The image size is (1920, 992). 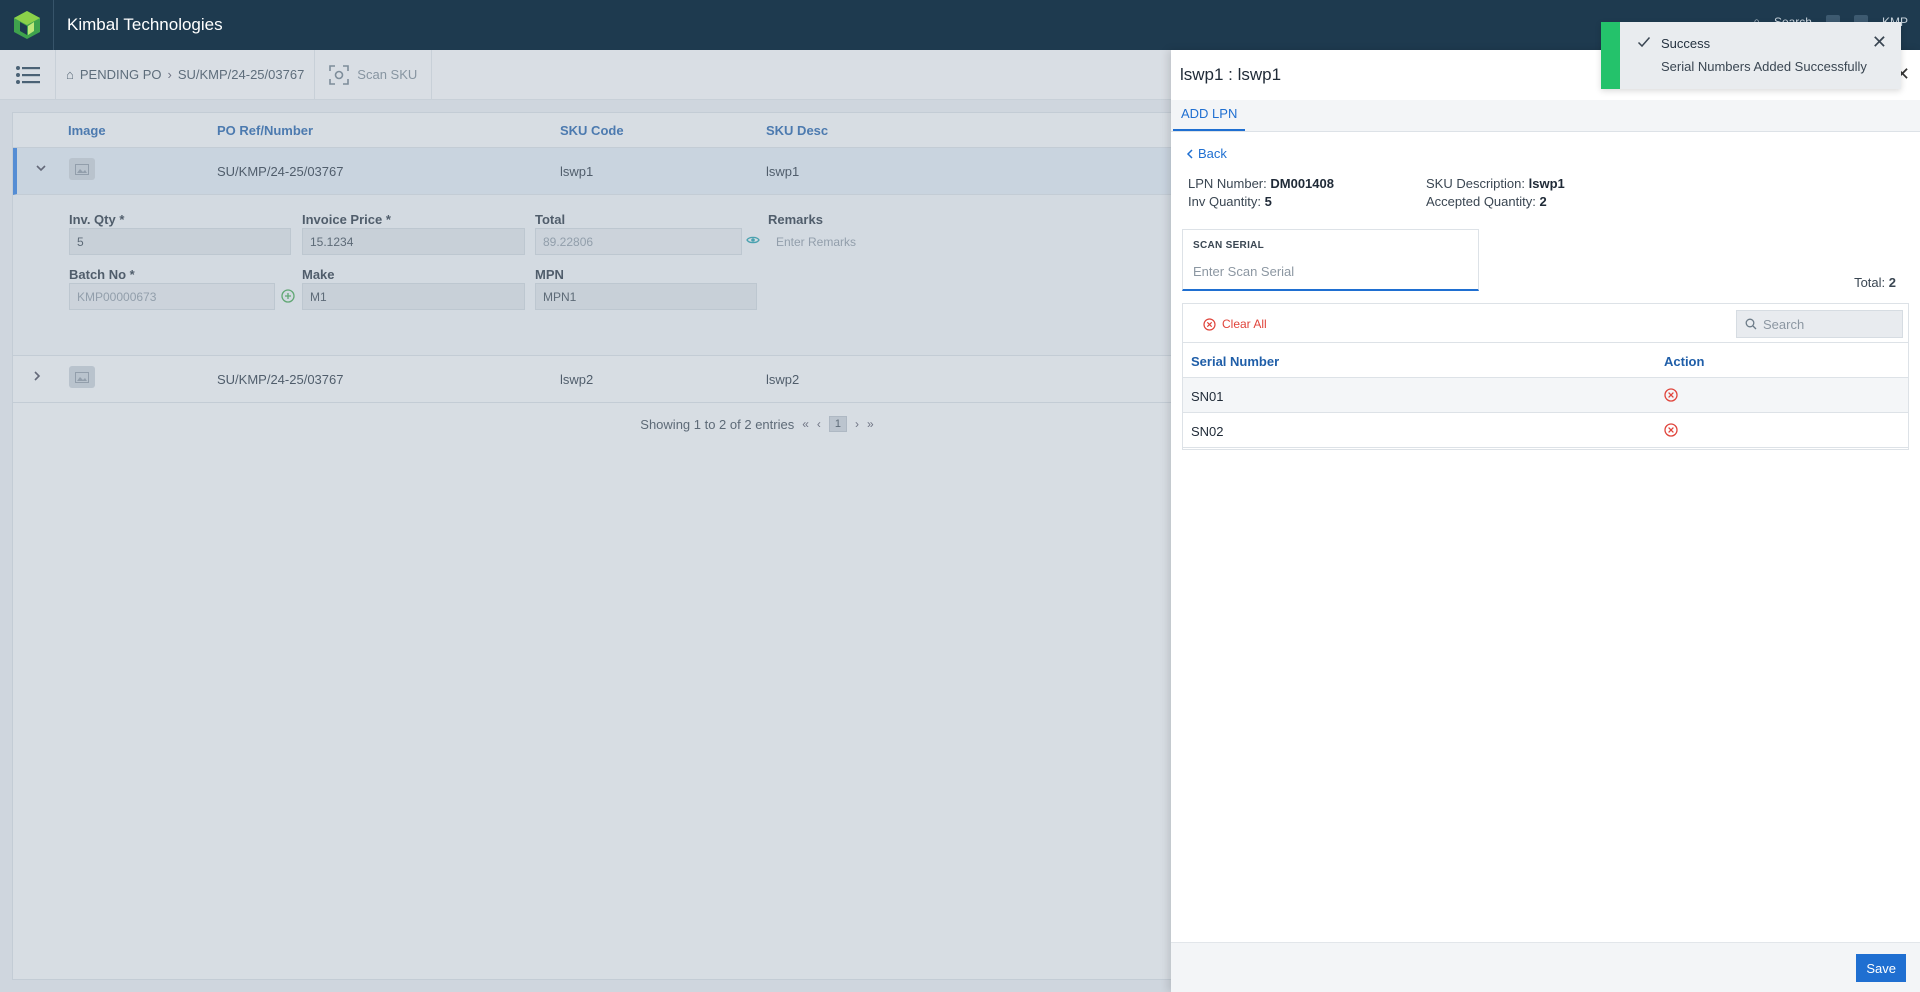 What do you see at coordinates (1268, 201) in the screenshot?
I see `inv-qty-value: 5` at bounding box center [1268, 201].